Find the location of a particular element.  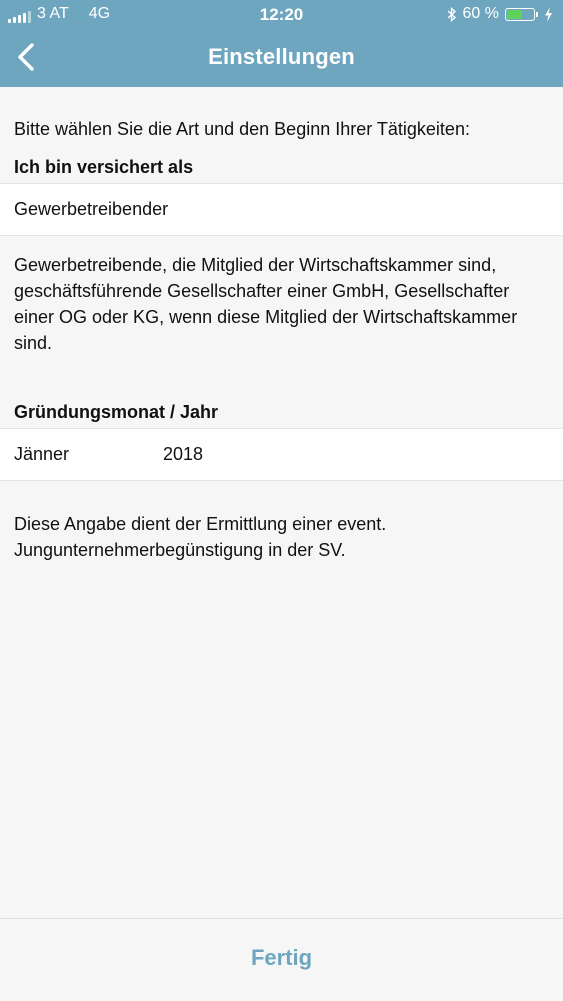

nav-bar: Einstellungen is located at coordinates (281, 58).